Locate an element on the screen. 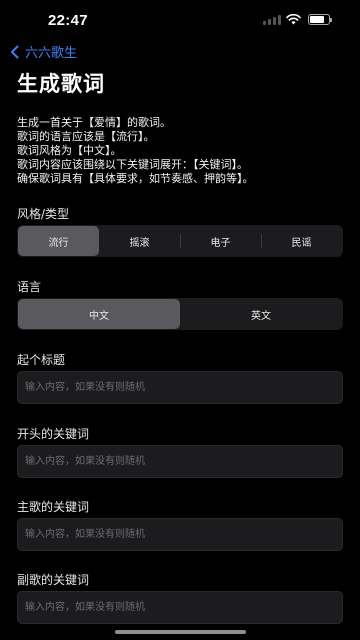 The image size is (360, 640). style-option: 民谣 is located at coordinates (301, 241).